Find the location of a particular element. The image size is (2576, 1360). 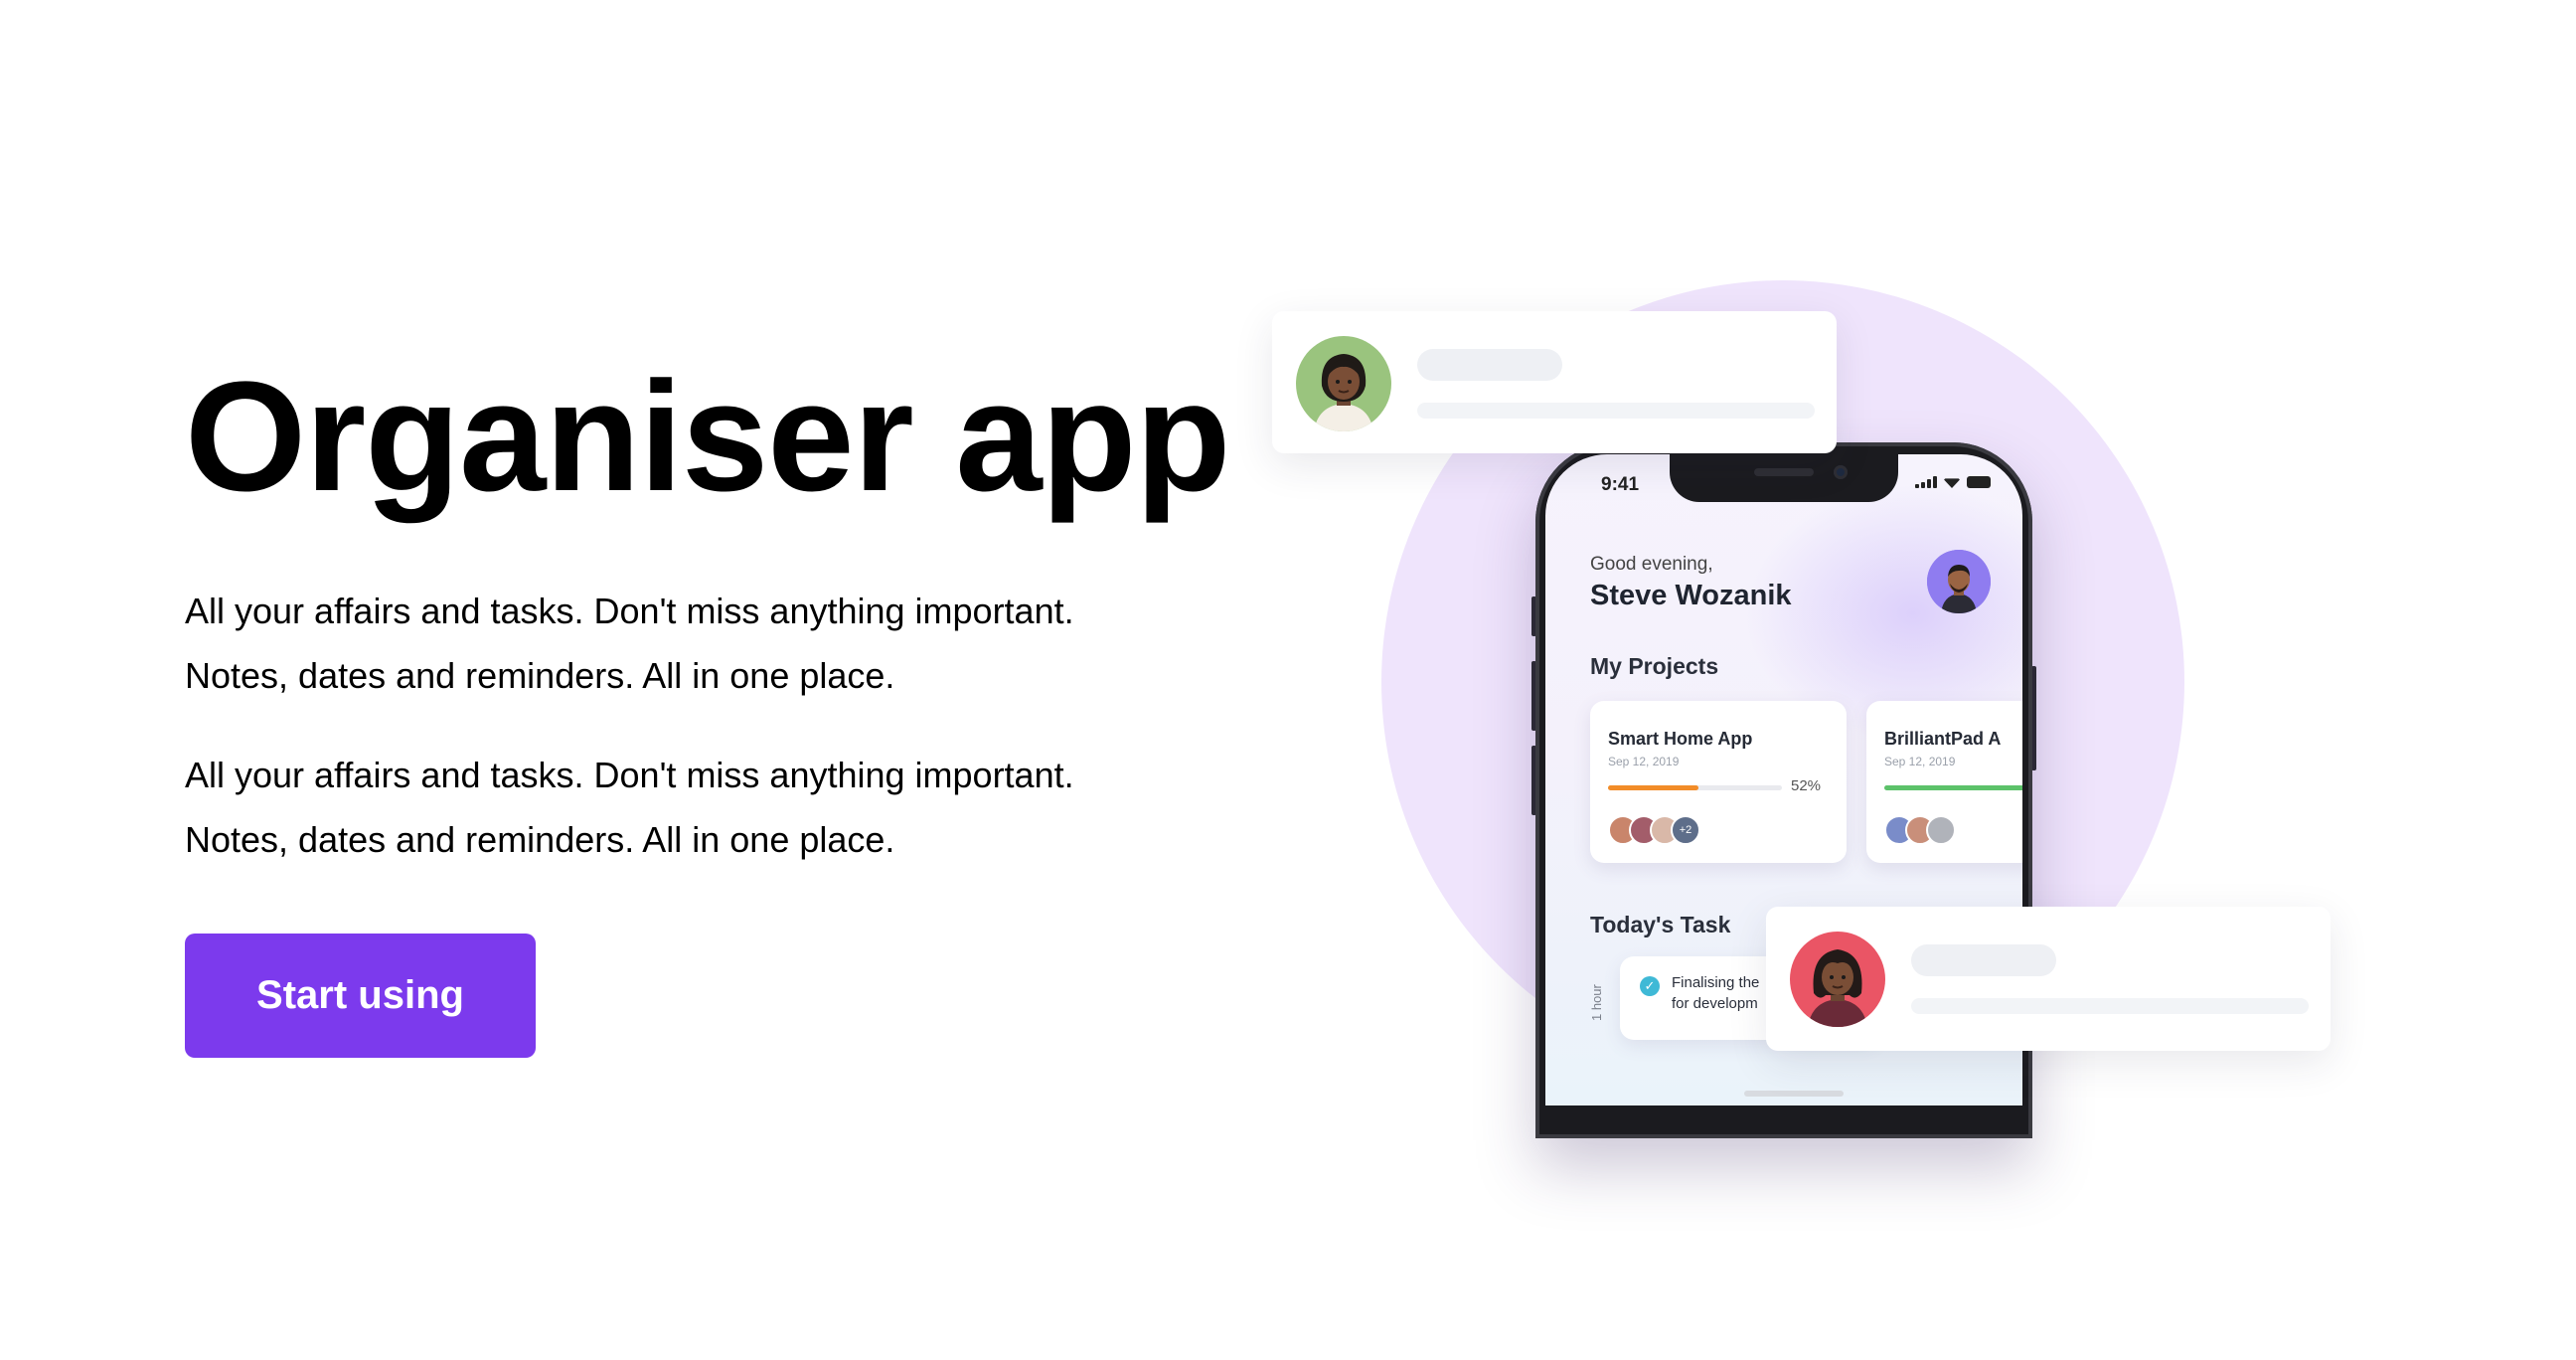

projects-heading: My Projects is located at coordinates (1654, 666).